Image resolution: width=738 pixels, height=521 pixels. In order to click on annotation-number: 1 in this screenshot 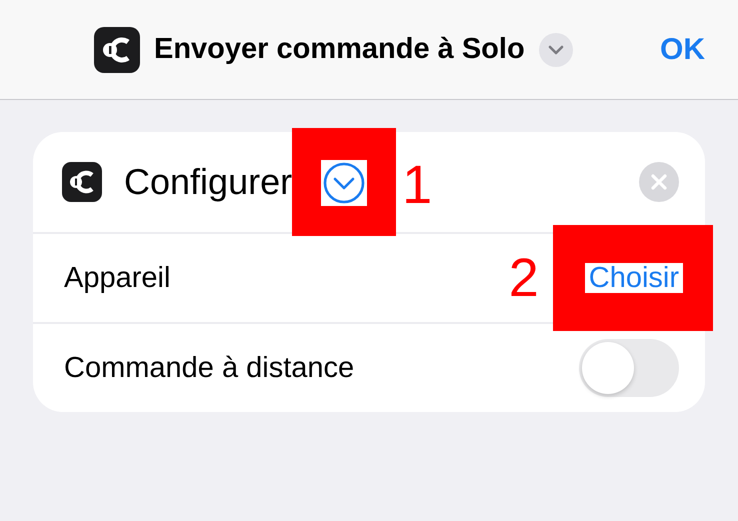, I will do `click(417, 185)`.